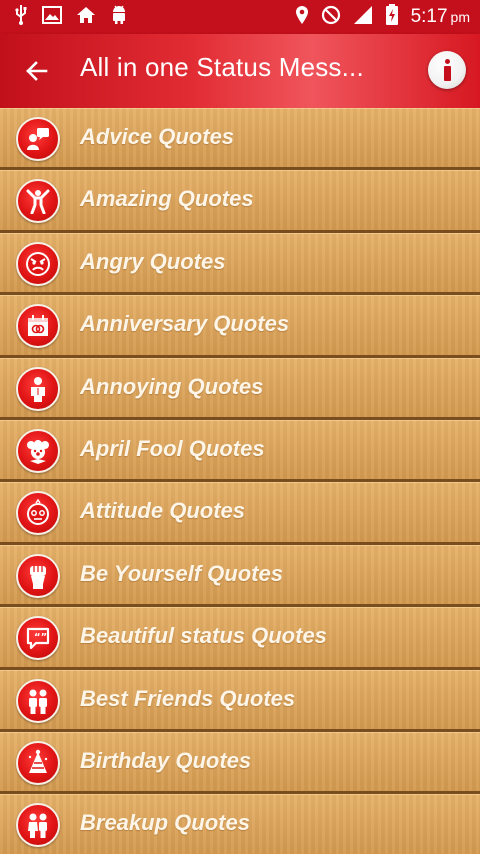 Image resolution: width=480 pixels, height=854 pixels. I want to click on back-button, so click(37, 71).